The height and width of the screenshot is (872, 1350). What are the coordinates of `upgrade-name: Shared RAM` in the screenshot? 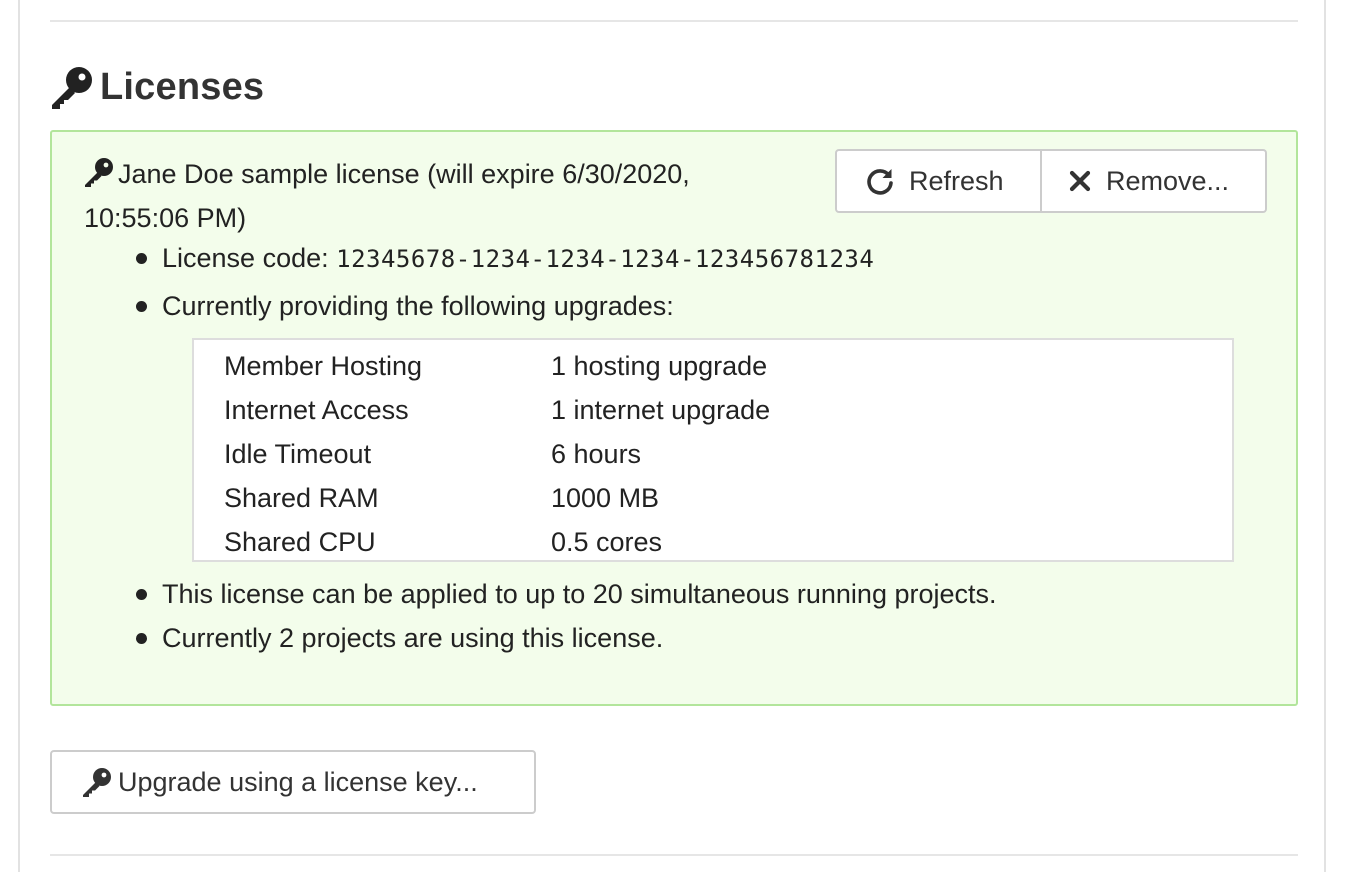 It's located at (301, 498).